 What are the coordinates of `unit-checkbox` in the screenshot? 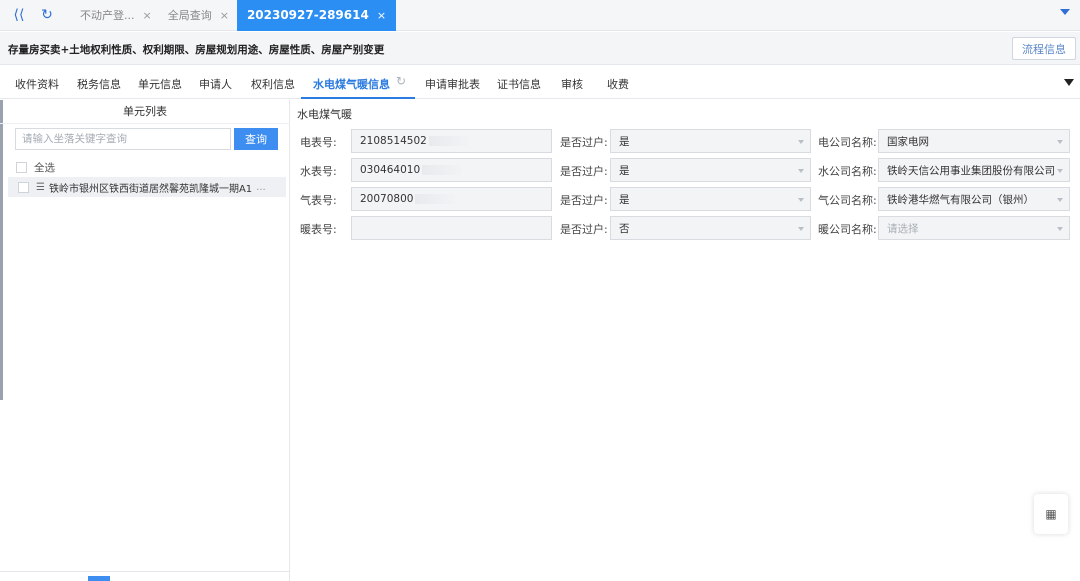 It's located at (23, 187).